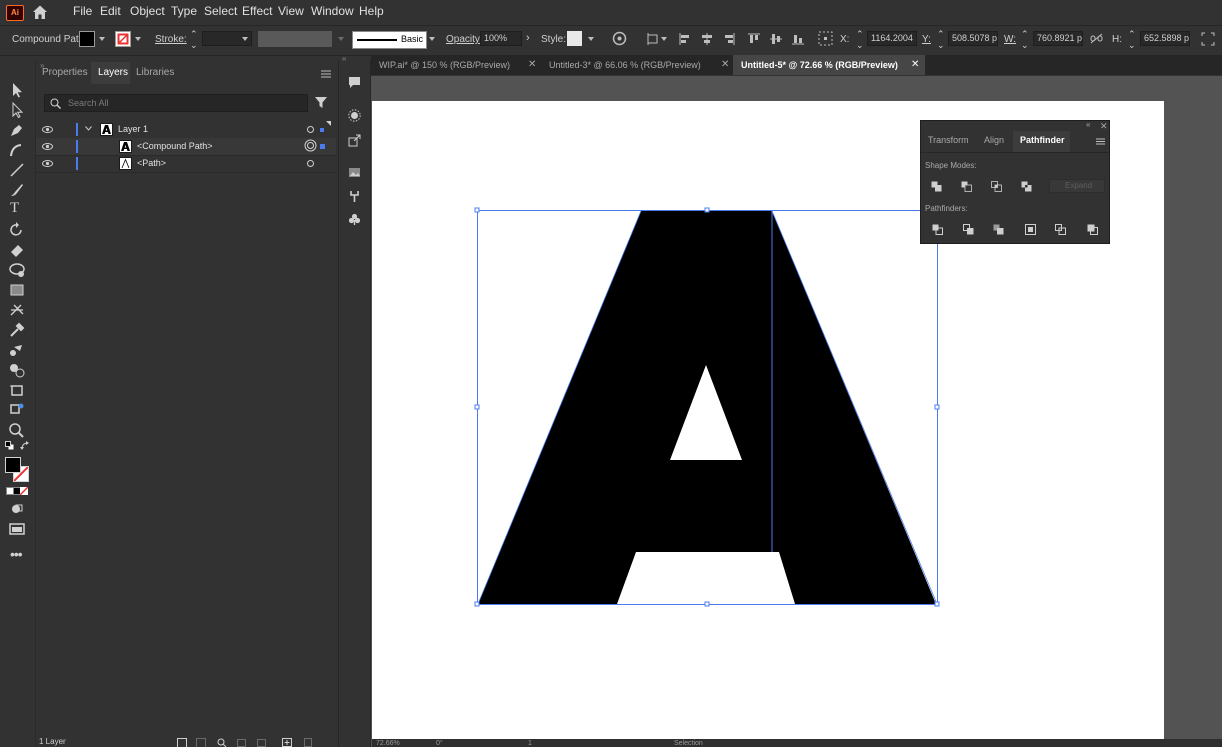  Describe the element at coordinates (936, 186) in the screenshot. I see `unite-icon` at that location.